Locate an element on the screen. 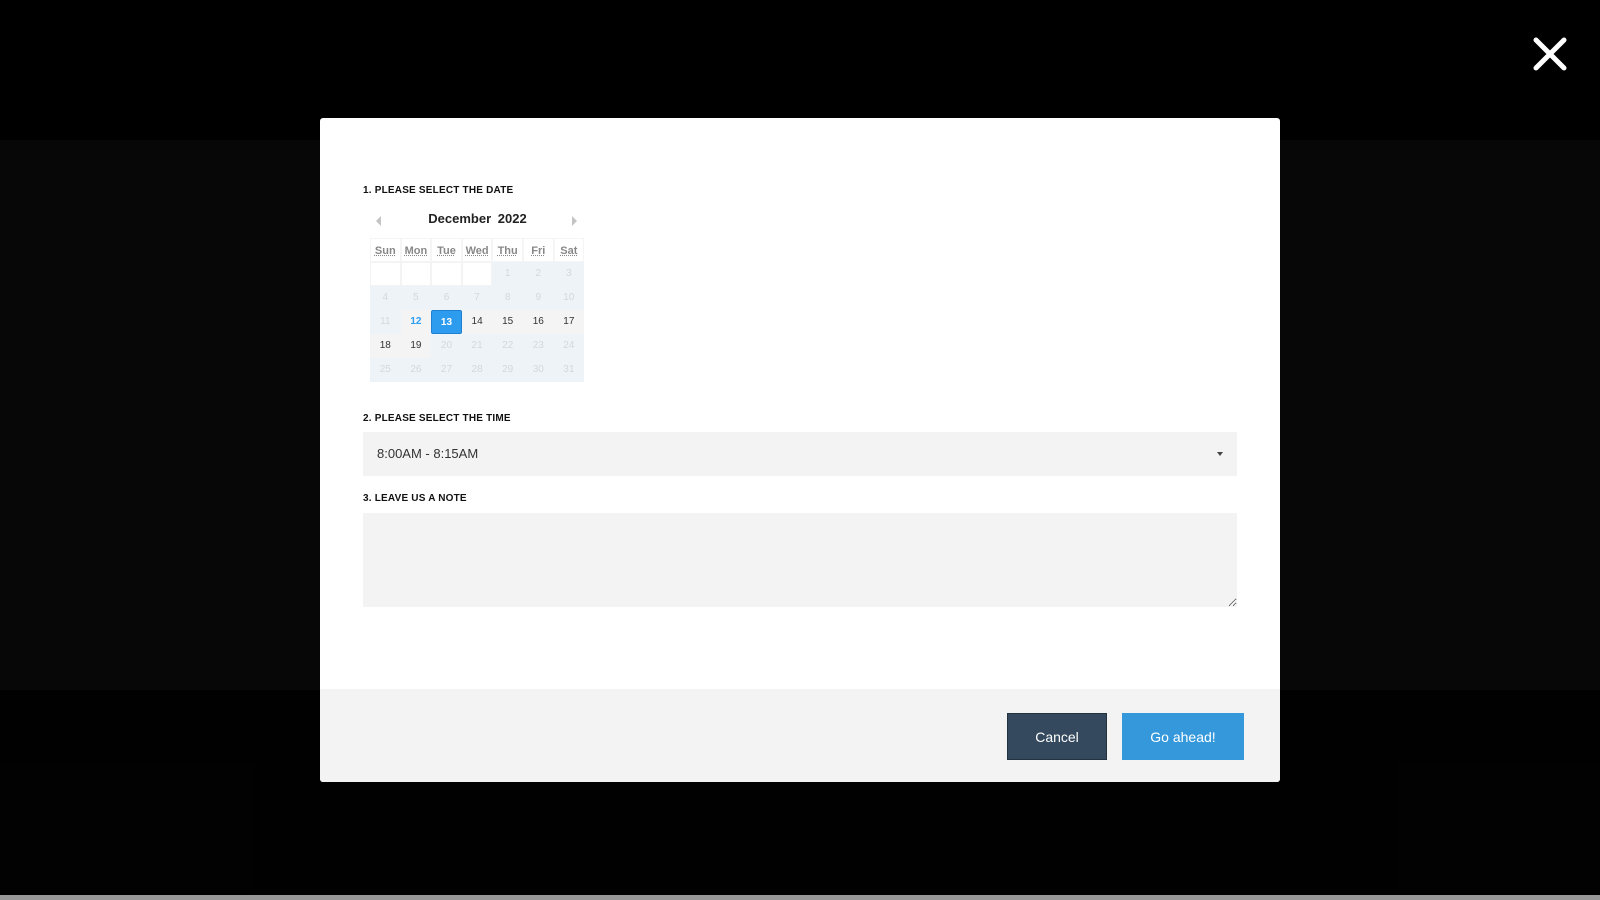  calendar-day-today: 12 is located at coordinates (416, 322).